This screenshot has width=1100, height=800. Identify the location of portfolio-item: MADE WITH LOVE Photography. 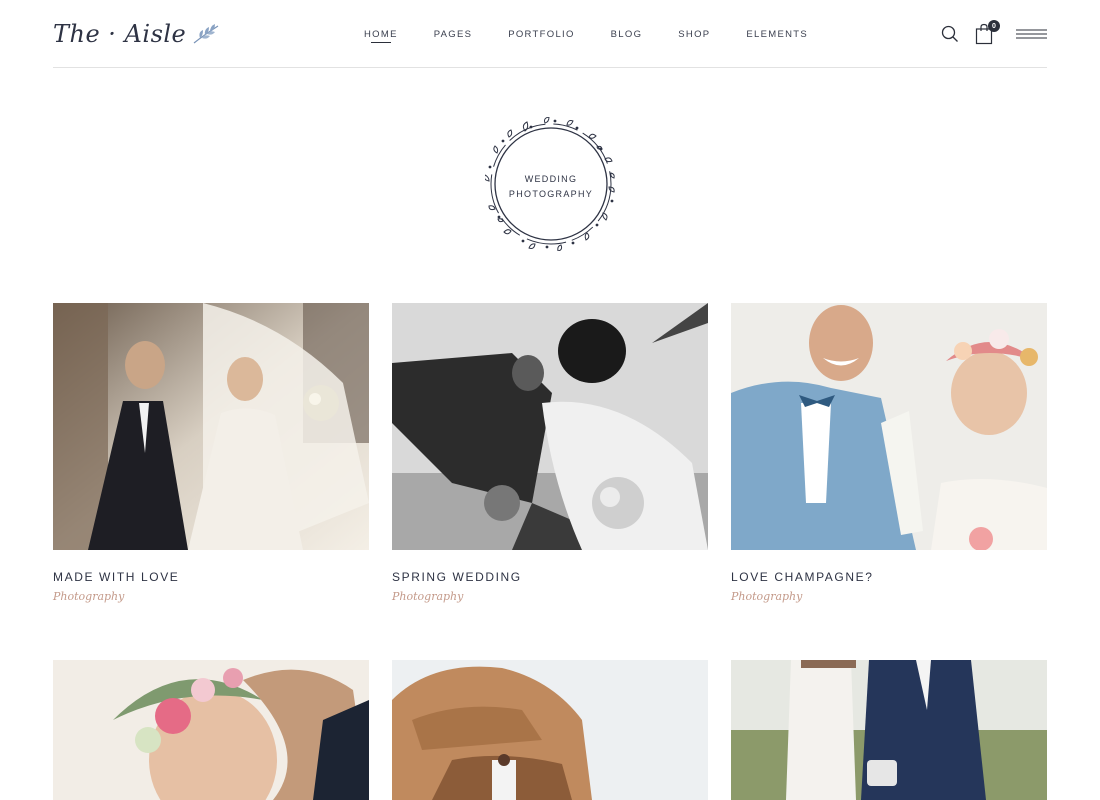
(211, 453).